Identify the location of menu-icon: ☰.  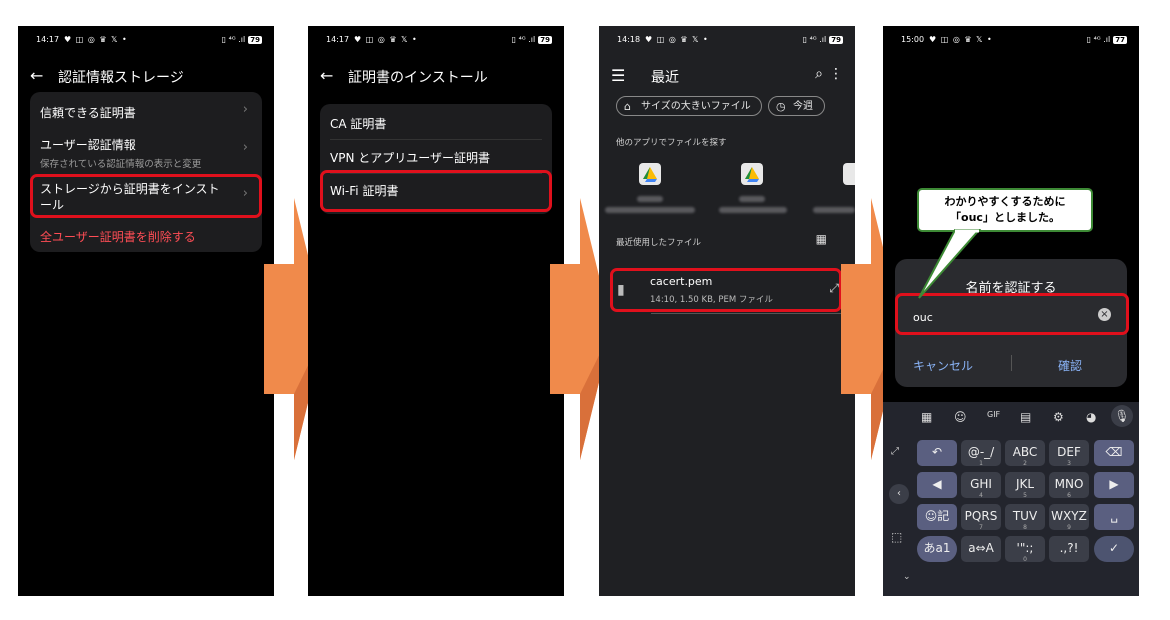
(618, 75).